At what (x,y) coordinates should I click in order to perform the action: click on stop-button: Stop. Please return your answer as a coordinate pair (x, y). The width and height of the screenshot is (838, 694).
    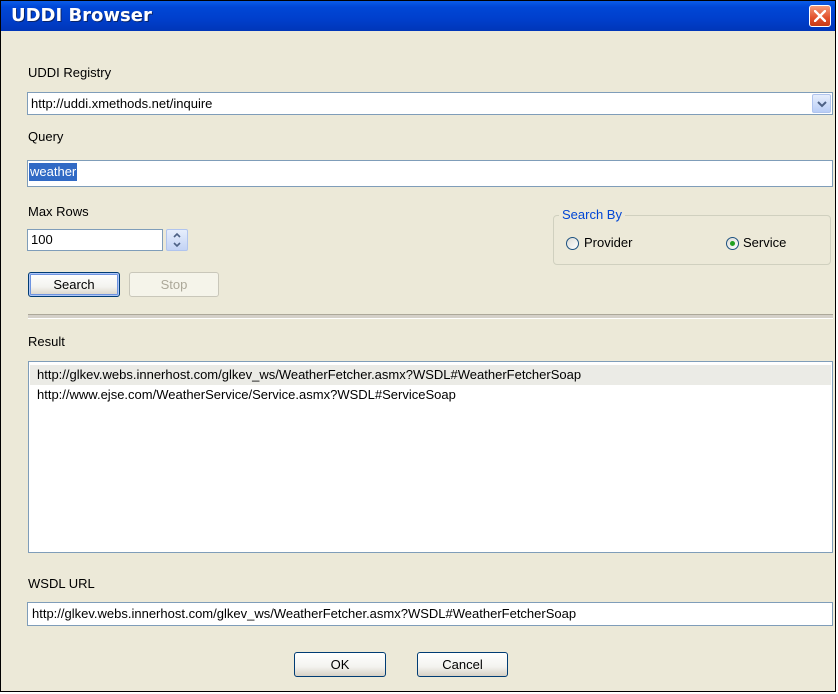
    Looking at the image, I should click on (174, 284).